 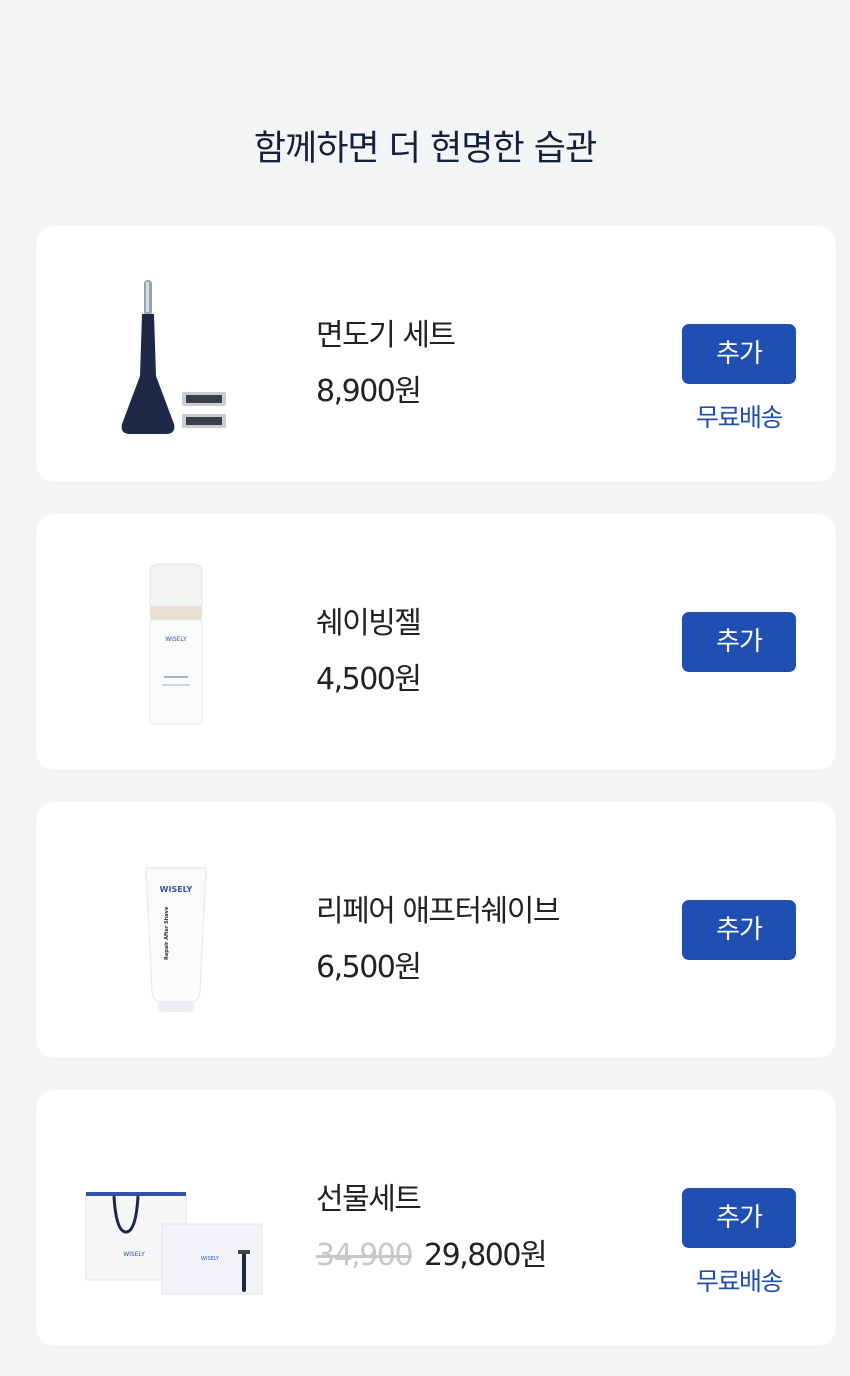 What do you see at coordinates (369, 679) in the screenshot?
I see `product-price: 4,500원` at bounding box center [369, 679].